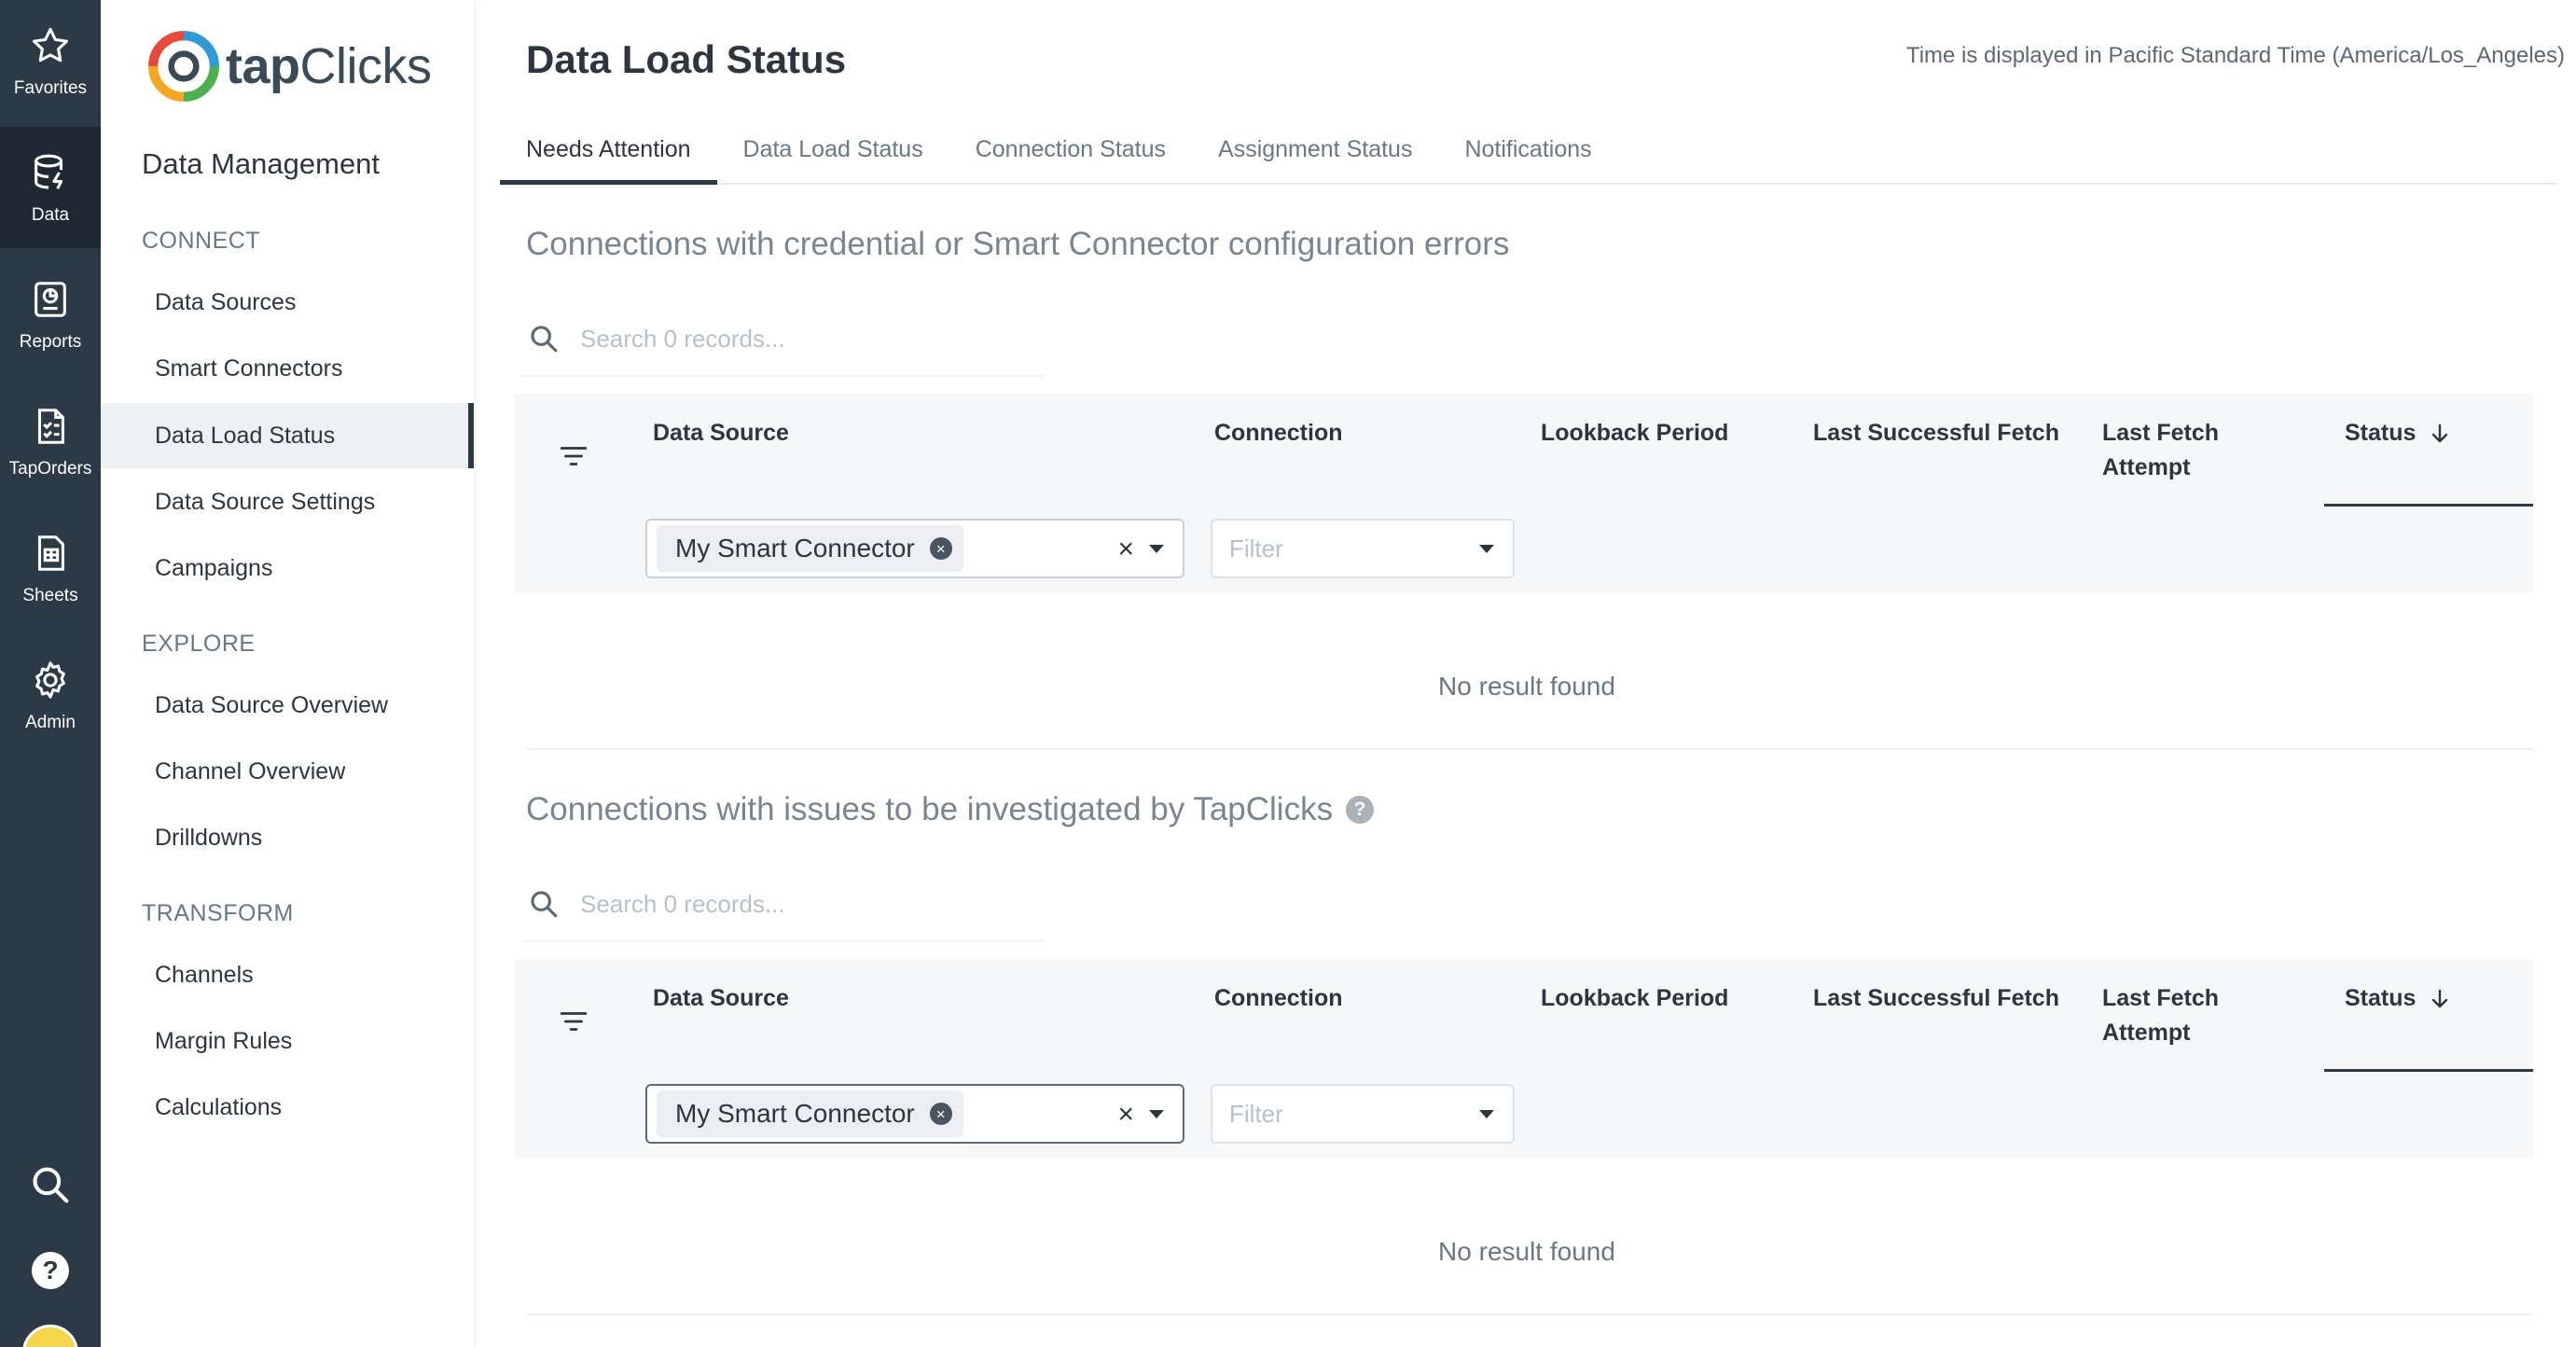 The width and height of the screenshot is (2576, 1347). What do you see at coordinates (50, 722) in the screenshot?
I see `rail-label: Admin` at bounding box center [50, 722].